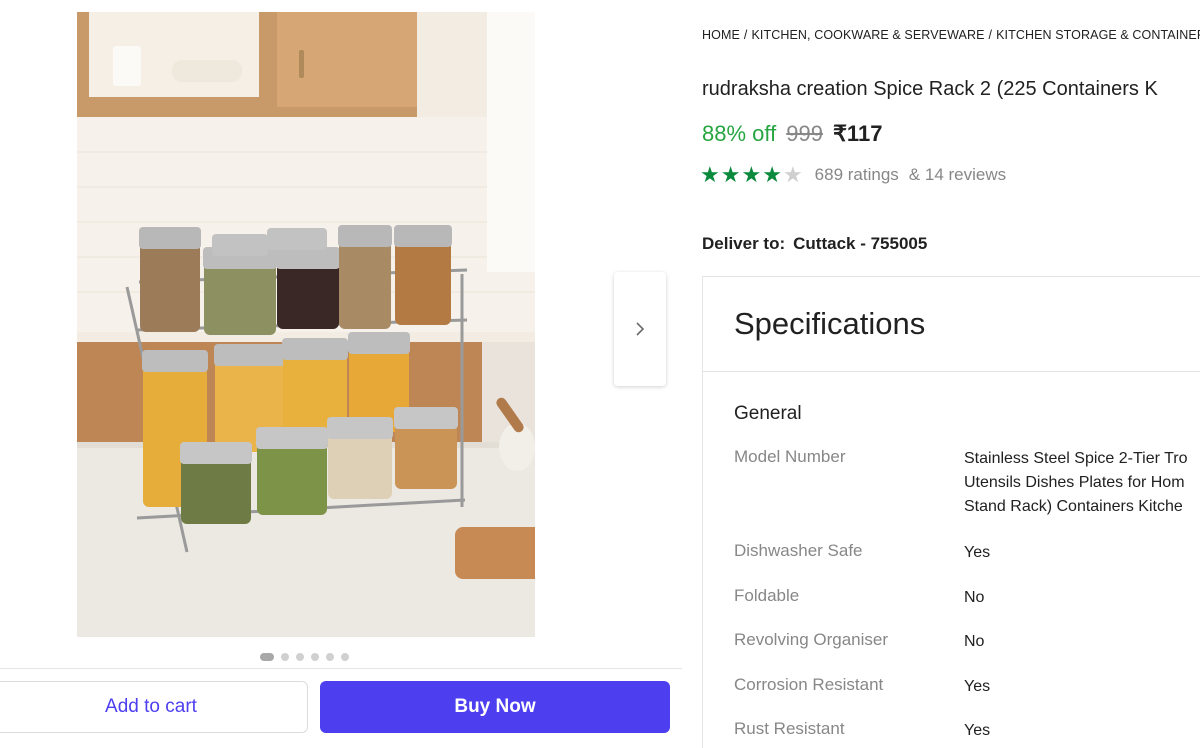  What do you see at coordinates (857, 133) in the screenshot?
I see `selling-price: ₹117` at bounding box center [857, 133].